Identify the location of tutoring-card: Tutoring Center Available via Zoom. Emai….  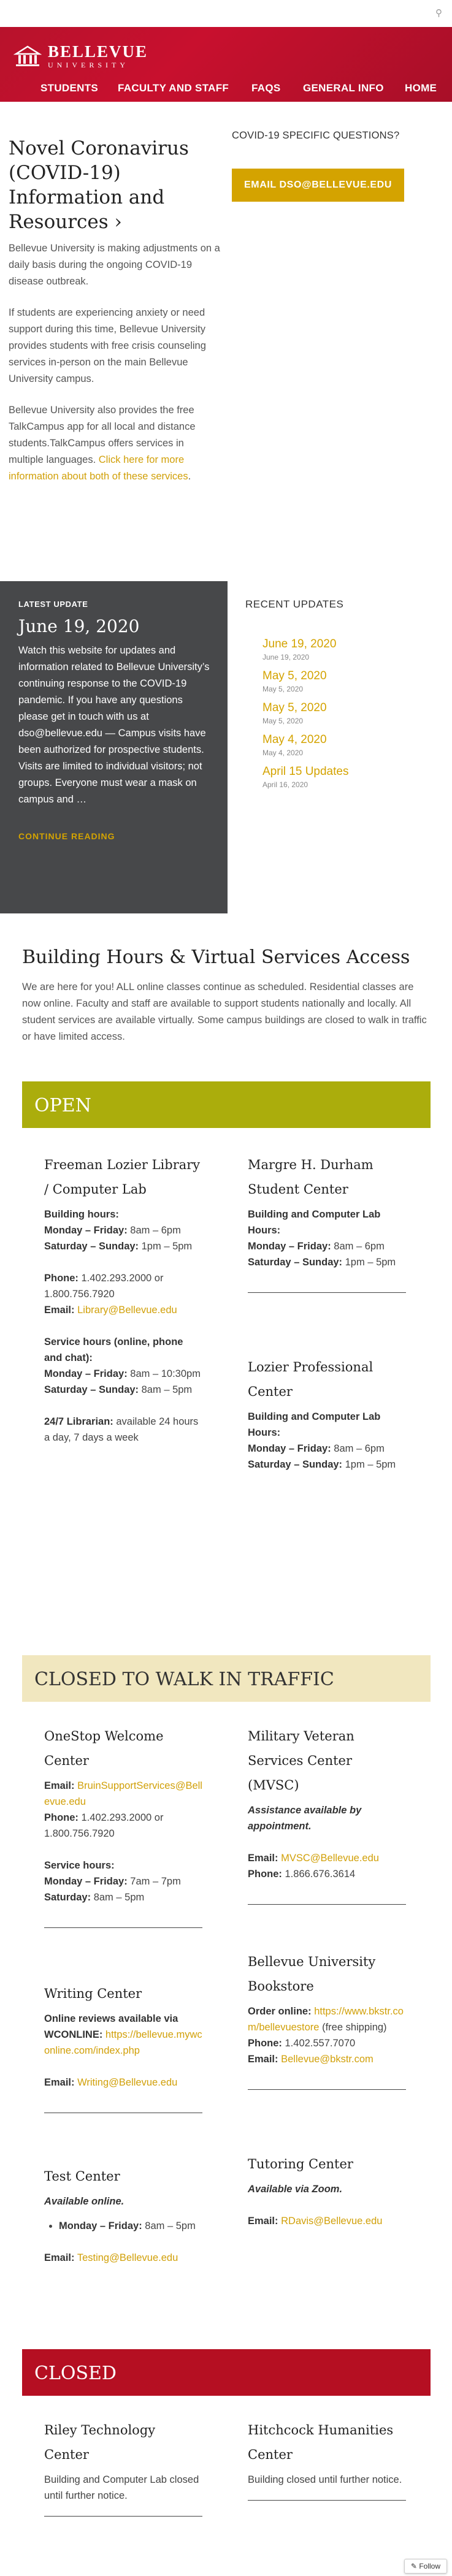
(327, 2190).